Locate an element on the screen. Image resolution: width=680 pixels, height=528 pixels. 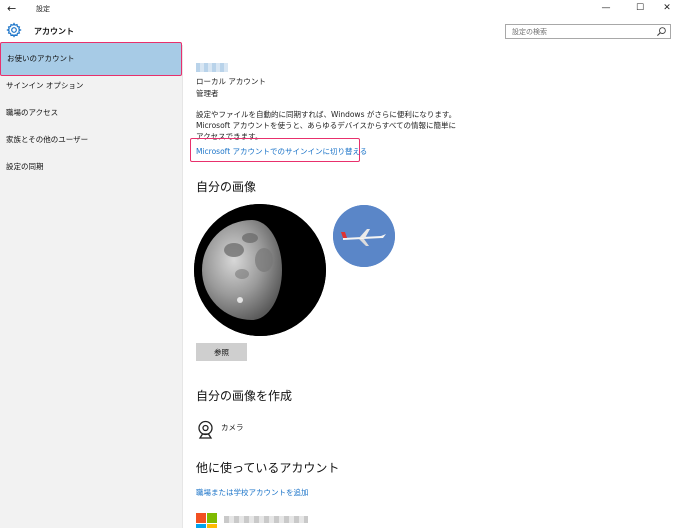
account-role: 管理者 is located at coordinates (207, 93).